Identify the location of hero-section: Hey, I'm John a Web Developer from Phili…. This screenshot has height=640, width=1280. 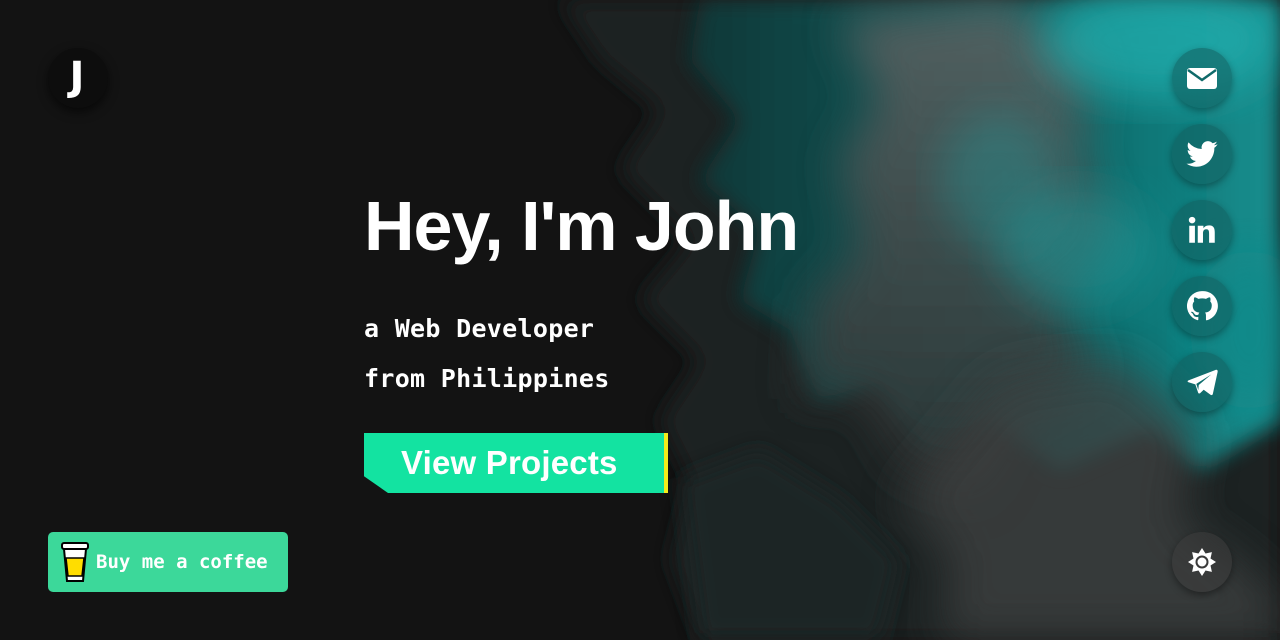
(581, 295).